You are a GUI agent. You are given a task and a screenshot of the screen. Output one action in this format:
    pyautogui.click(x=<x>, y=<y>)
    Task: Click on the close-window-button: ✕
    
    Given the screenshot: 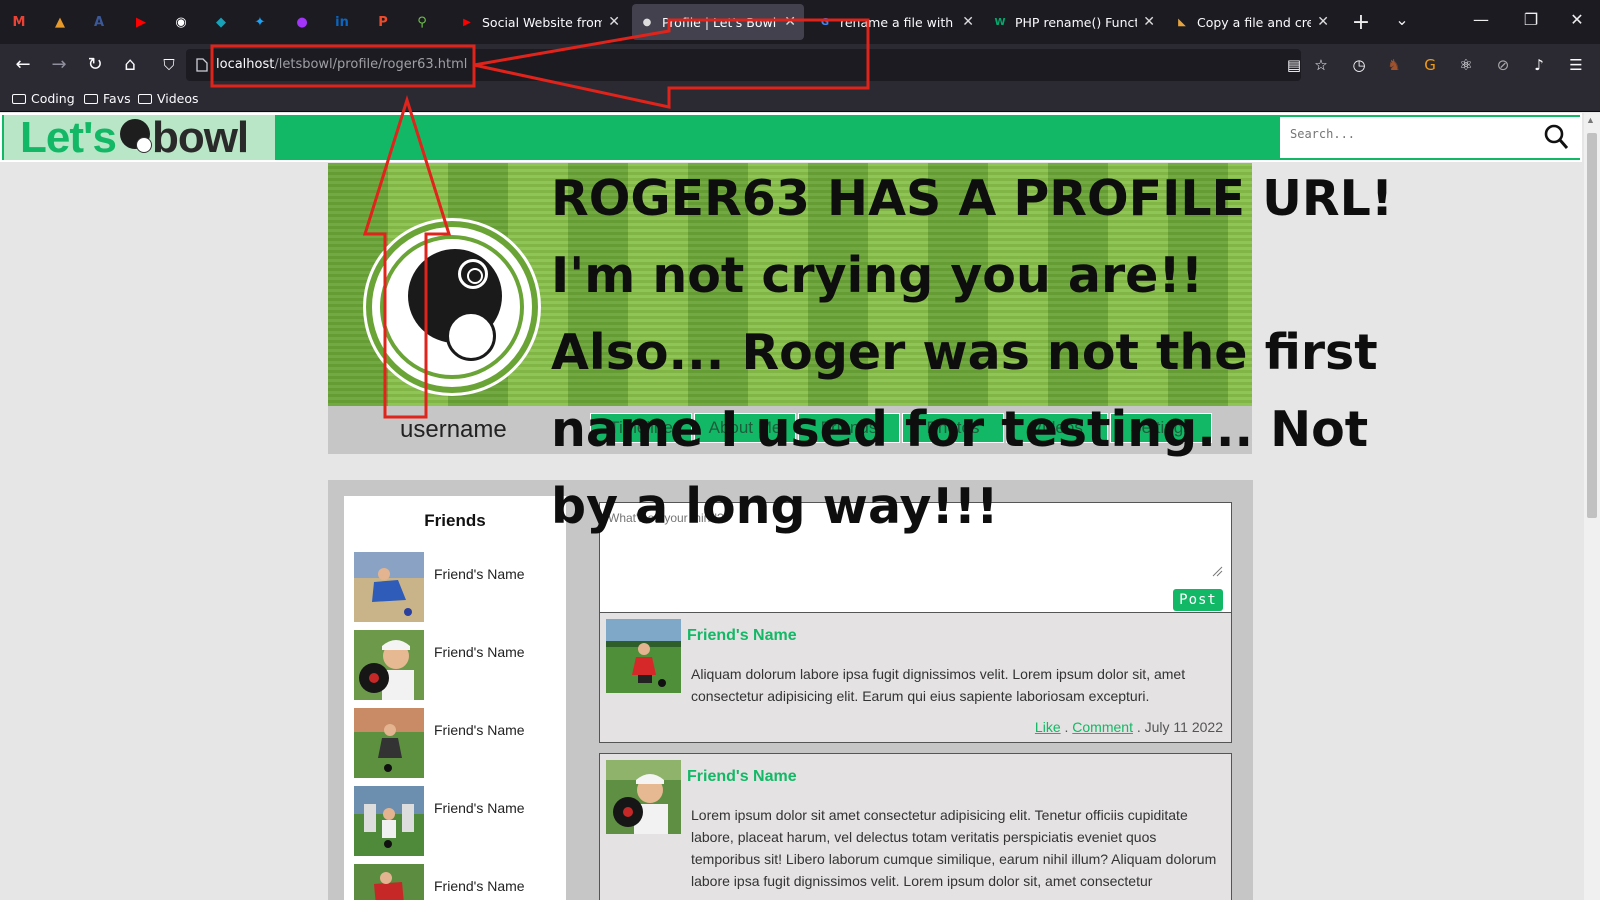 What is the action you would take?
    pyautogui.click(x=1577, y=19)
    